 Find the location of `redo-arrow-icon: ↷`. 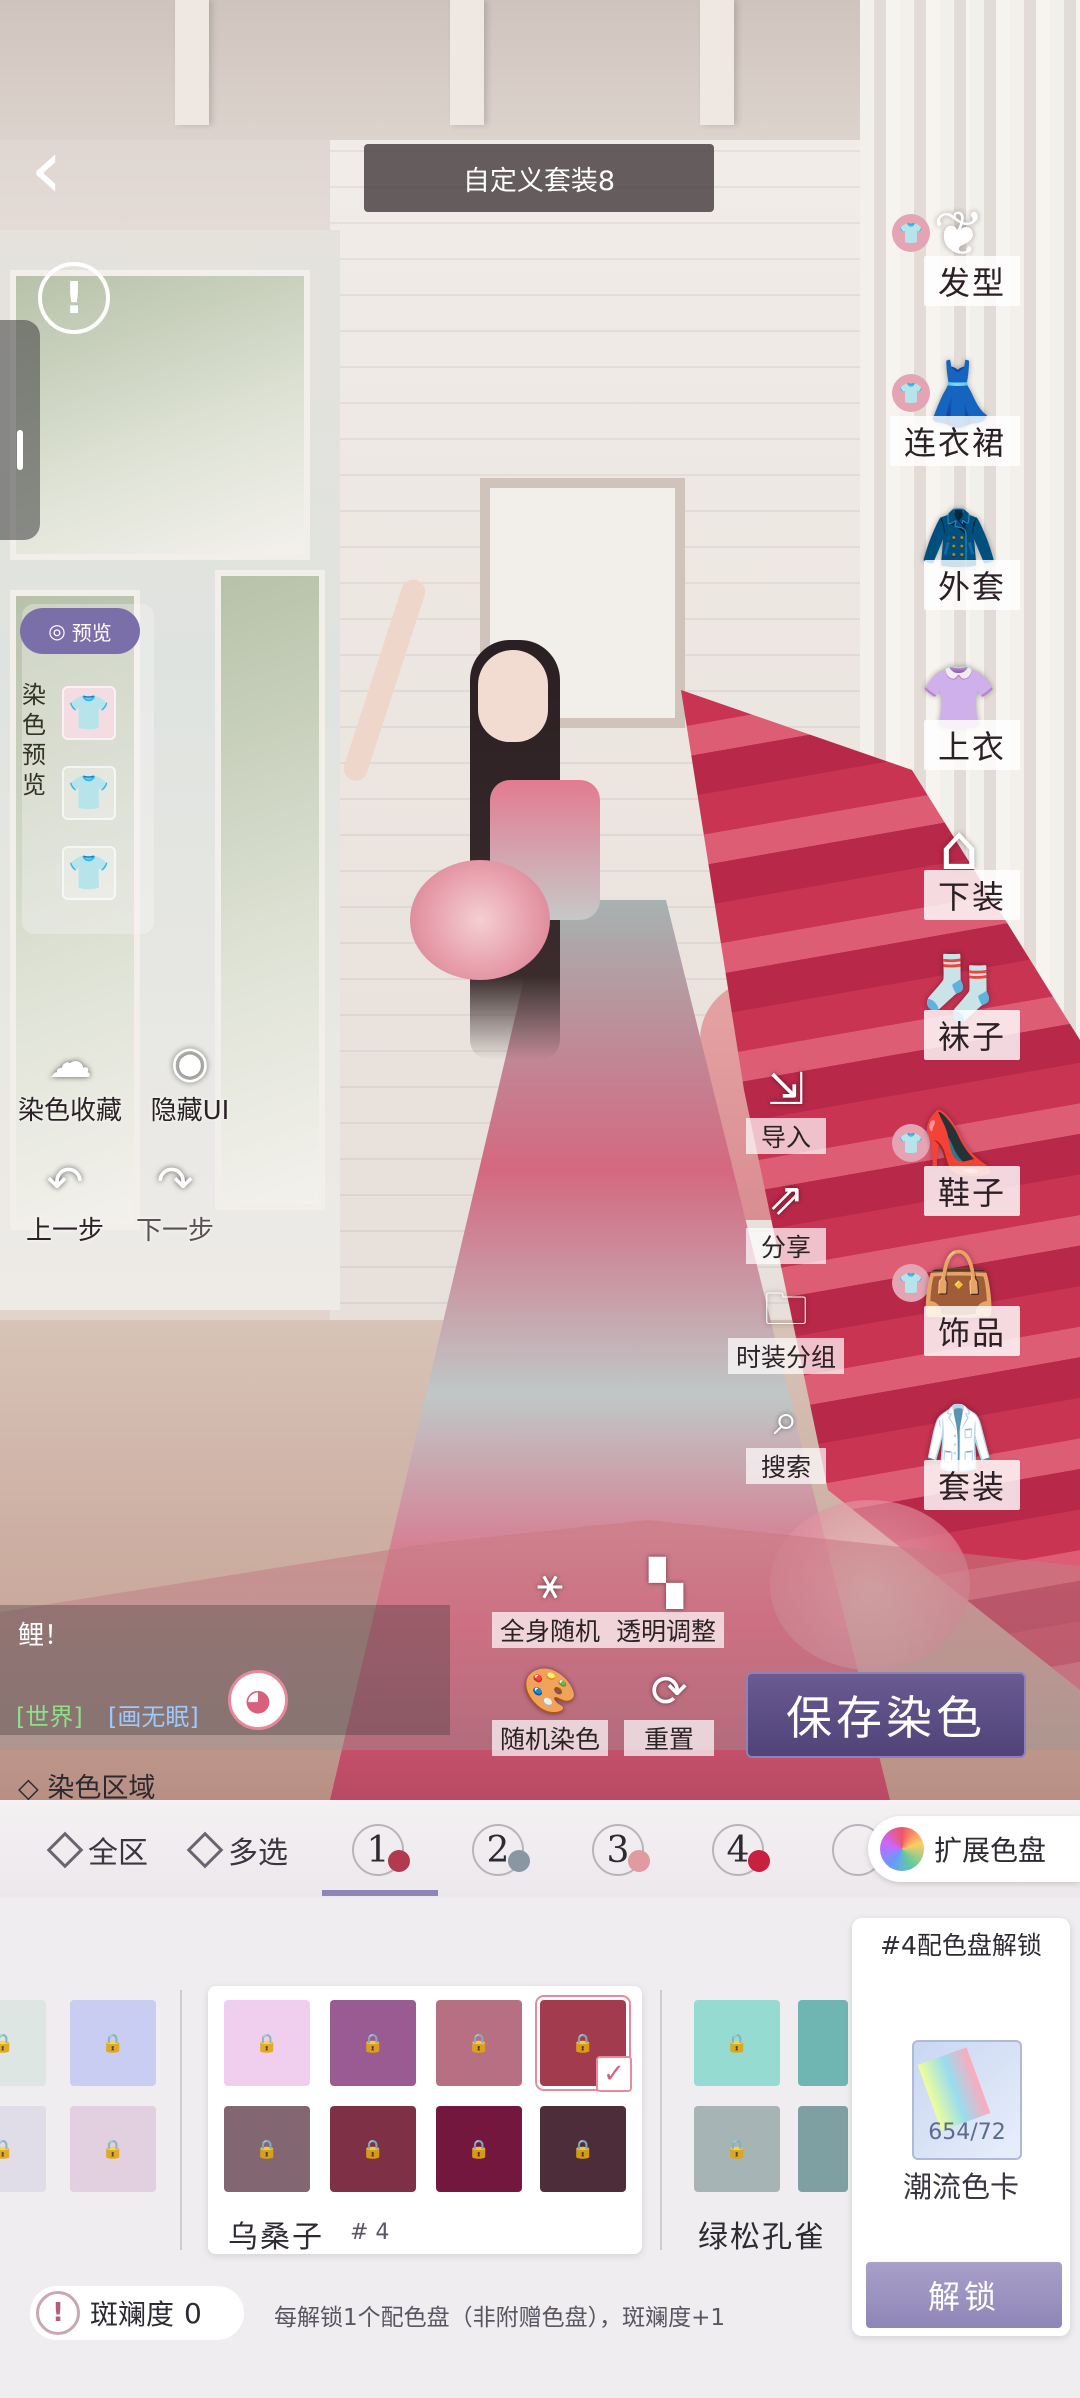

redo-arrow-icon: ↷ is located at coordinates (175, 1182).